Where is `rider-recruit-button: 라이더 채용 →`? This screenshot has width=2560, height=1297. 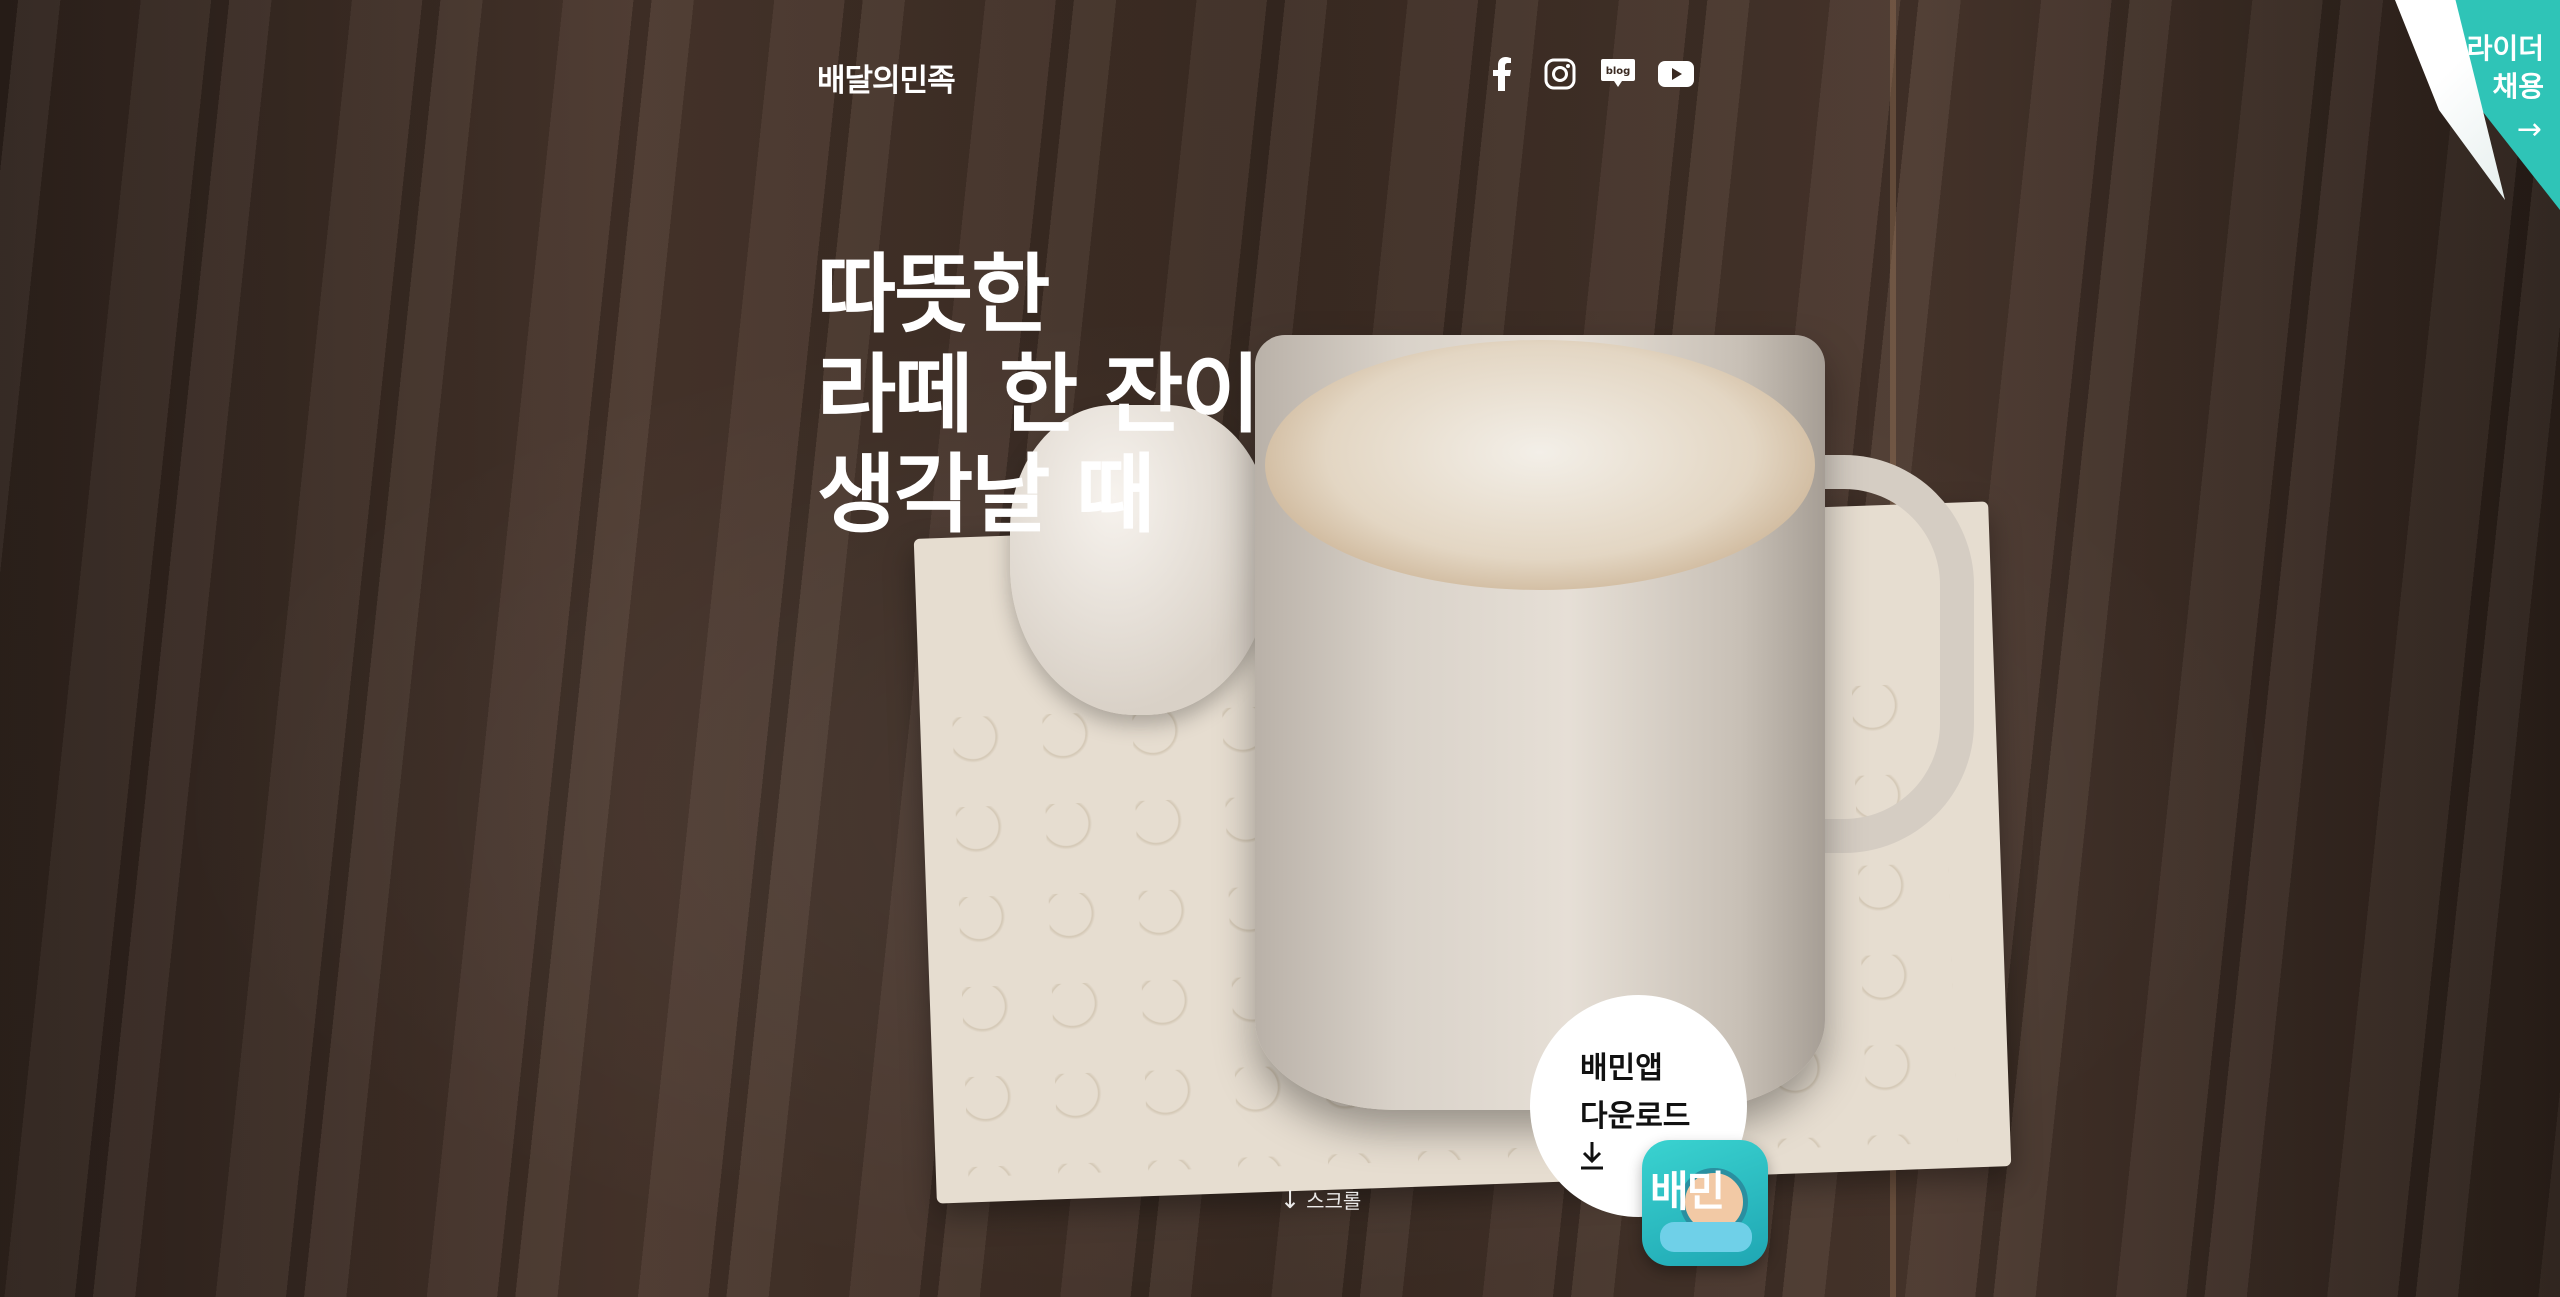 rider-recruit-button: 라이더 채용 → is located at coordinates (2477, 105).